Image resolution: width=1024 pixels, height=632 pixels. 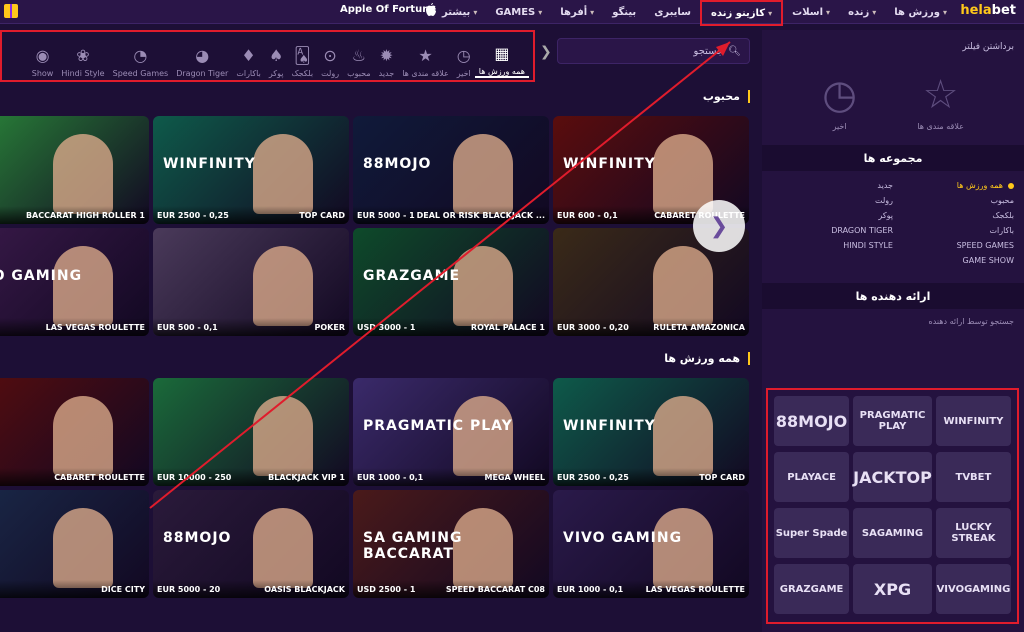 I want to click on fav-filter: ◷ اخیر, so click(x=839, y=101).